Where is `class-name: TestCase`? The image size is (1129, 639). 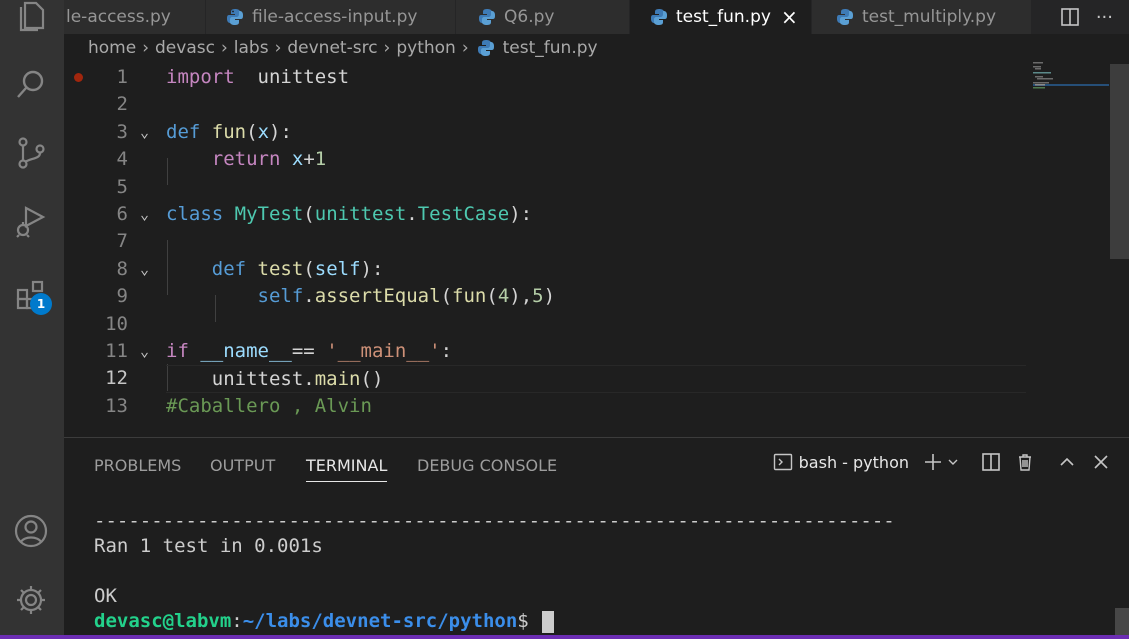 class-name: TestCase is located at coordinates (463, 214).